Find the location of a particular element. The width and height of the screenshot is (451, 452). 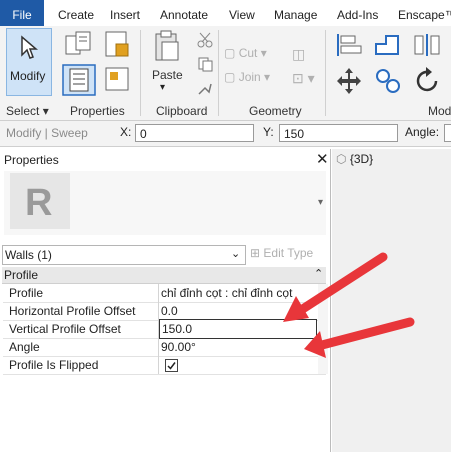

rotate-icon is located at coordinates (428, 81).